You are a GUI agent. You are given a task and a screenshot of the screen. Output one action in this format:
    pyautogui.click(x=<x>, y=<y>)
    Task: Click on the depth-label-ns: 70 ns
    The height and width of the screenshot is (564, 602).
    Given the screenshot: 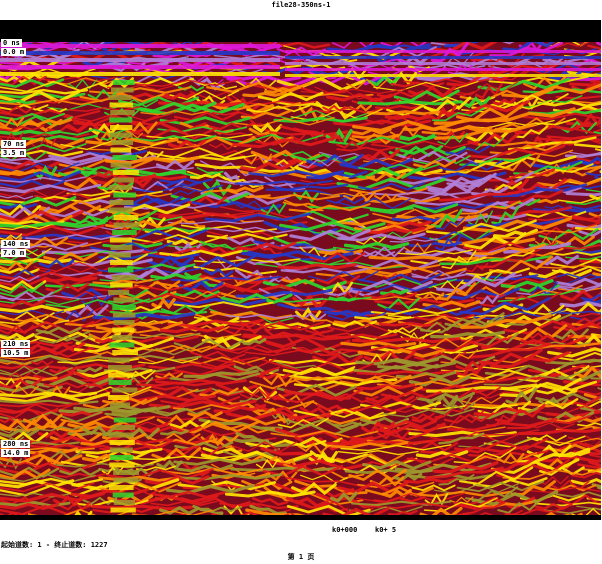 What is the action you would take?
    pyautogui.click(x=14, y=144)
    